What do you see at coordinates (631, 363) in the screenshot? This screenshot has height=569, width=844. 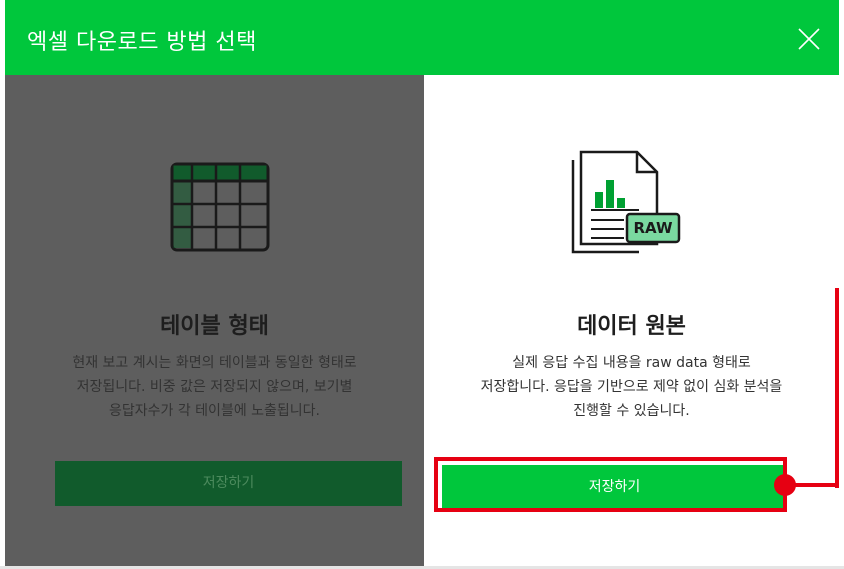 I see `desc-line: 실제 응답 수집 내용을 raw data 형태로` at bounding box center [631, 363].